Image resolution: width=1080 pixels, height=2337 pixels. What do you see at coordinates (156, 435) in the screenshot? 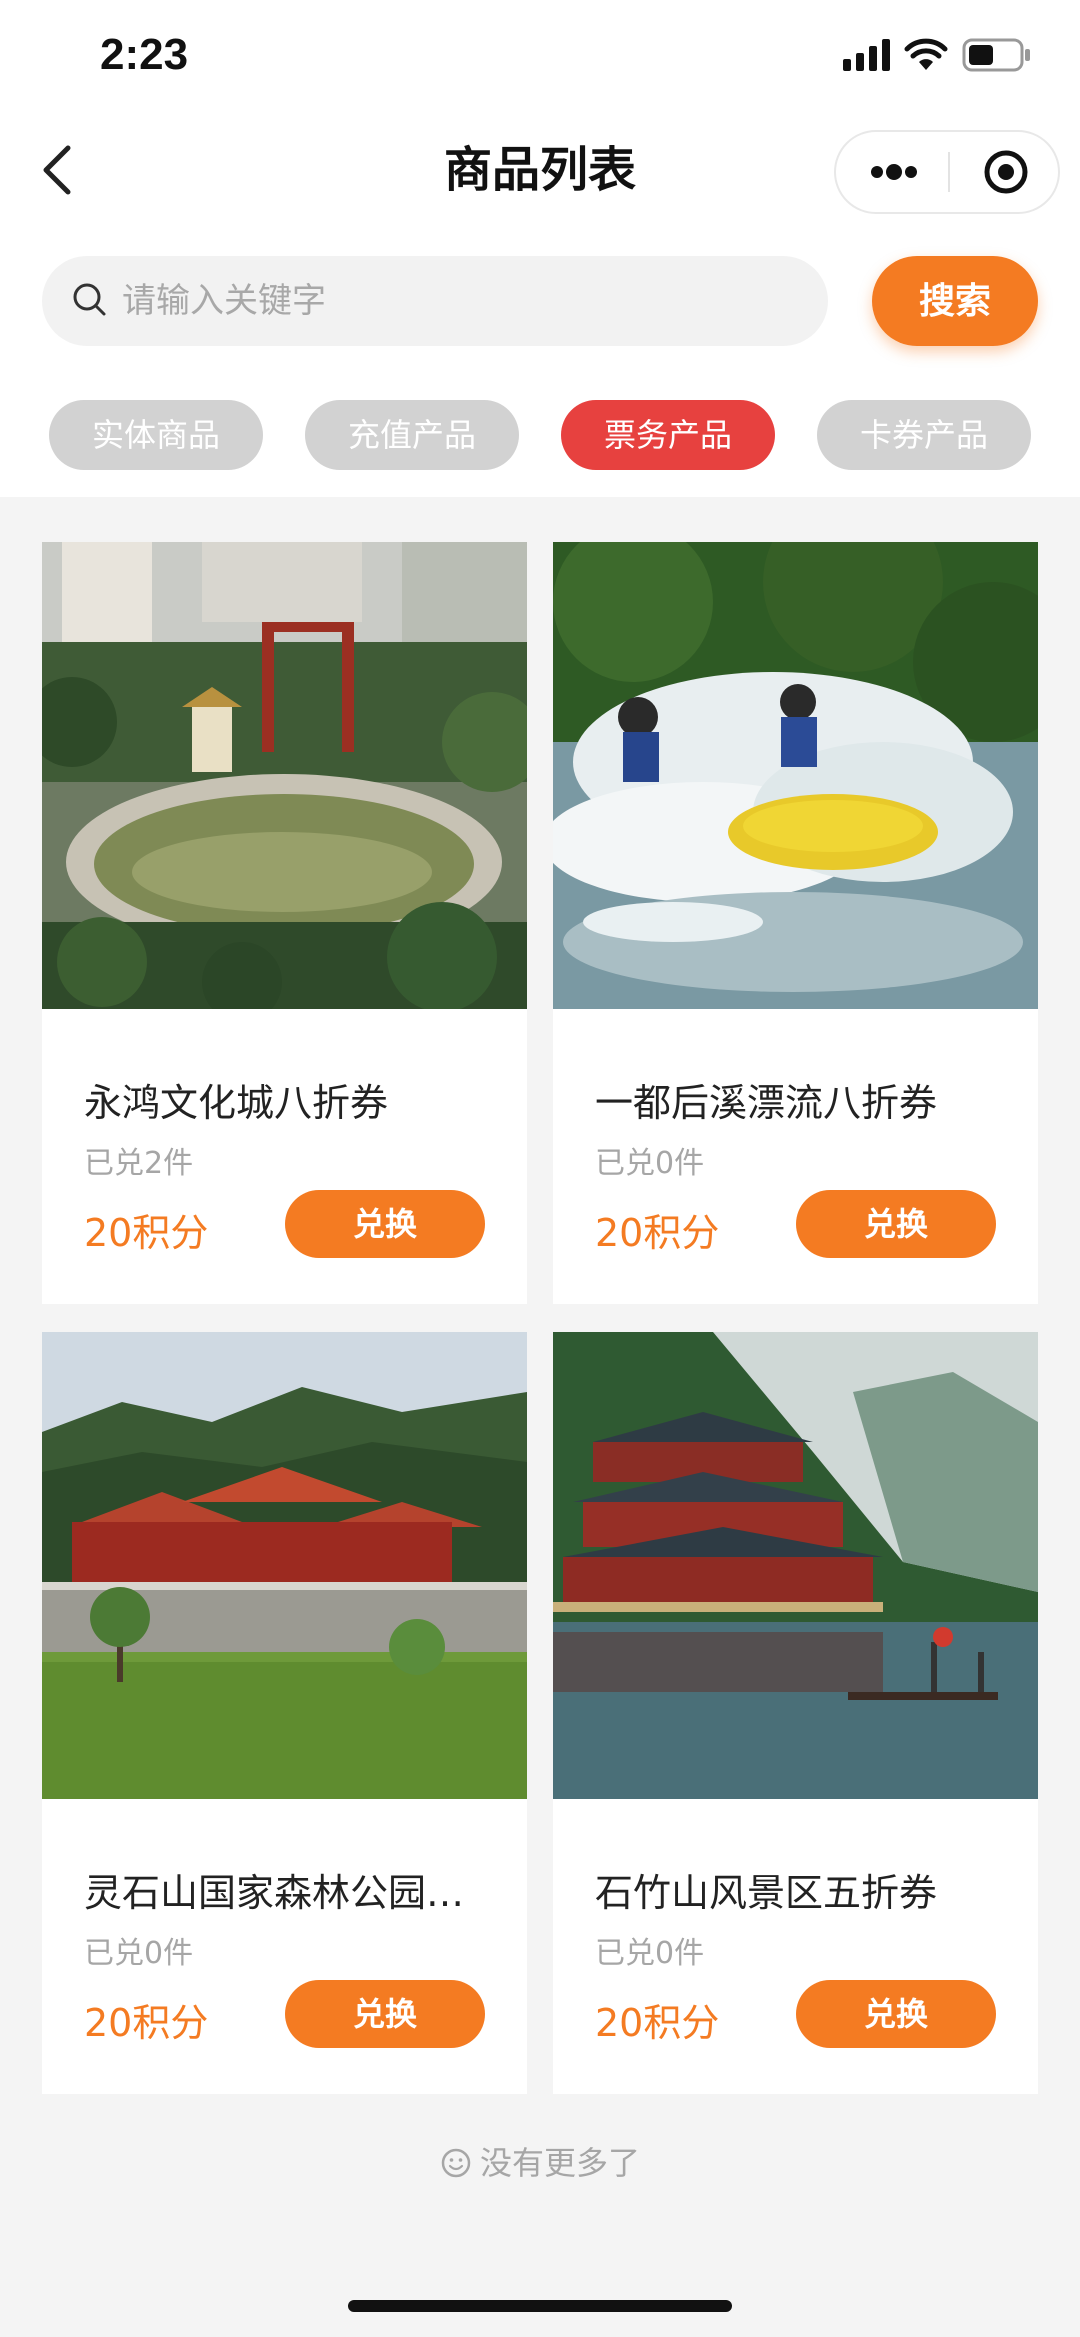
I see `tab-physical-goods: 实体商品` at bounding box center [156, 435].